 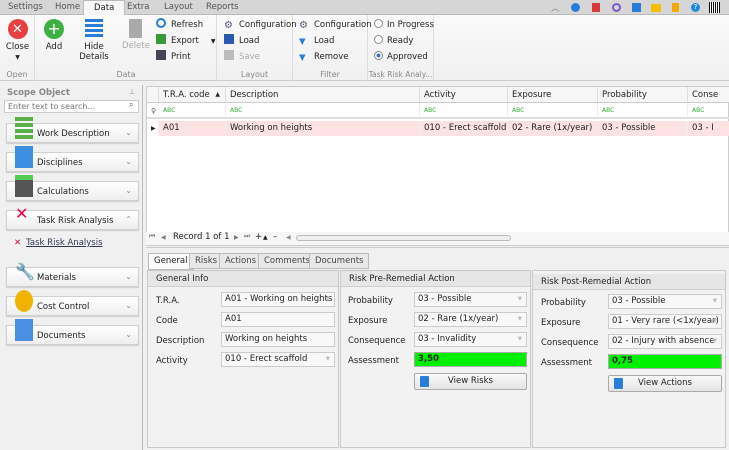 What do you see at coordinates (287, 261) in the screenshot?
I see `tab-comments: Comments` at bounding box center [287, 261].